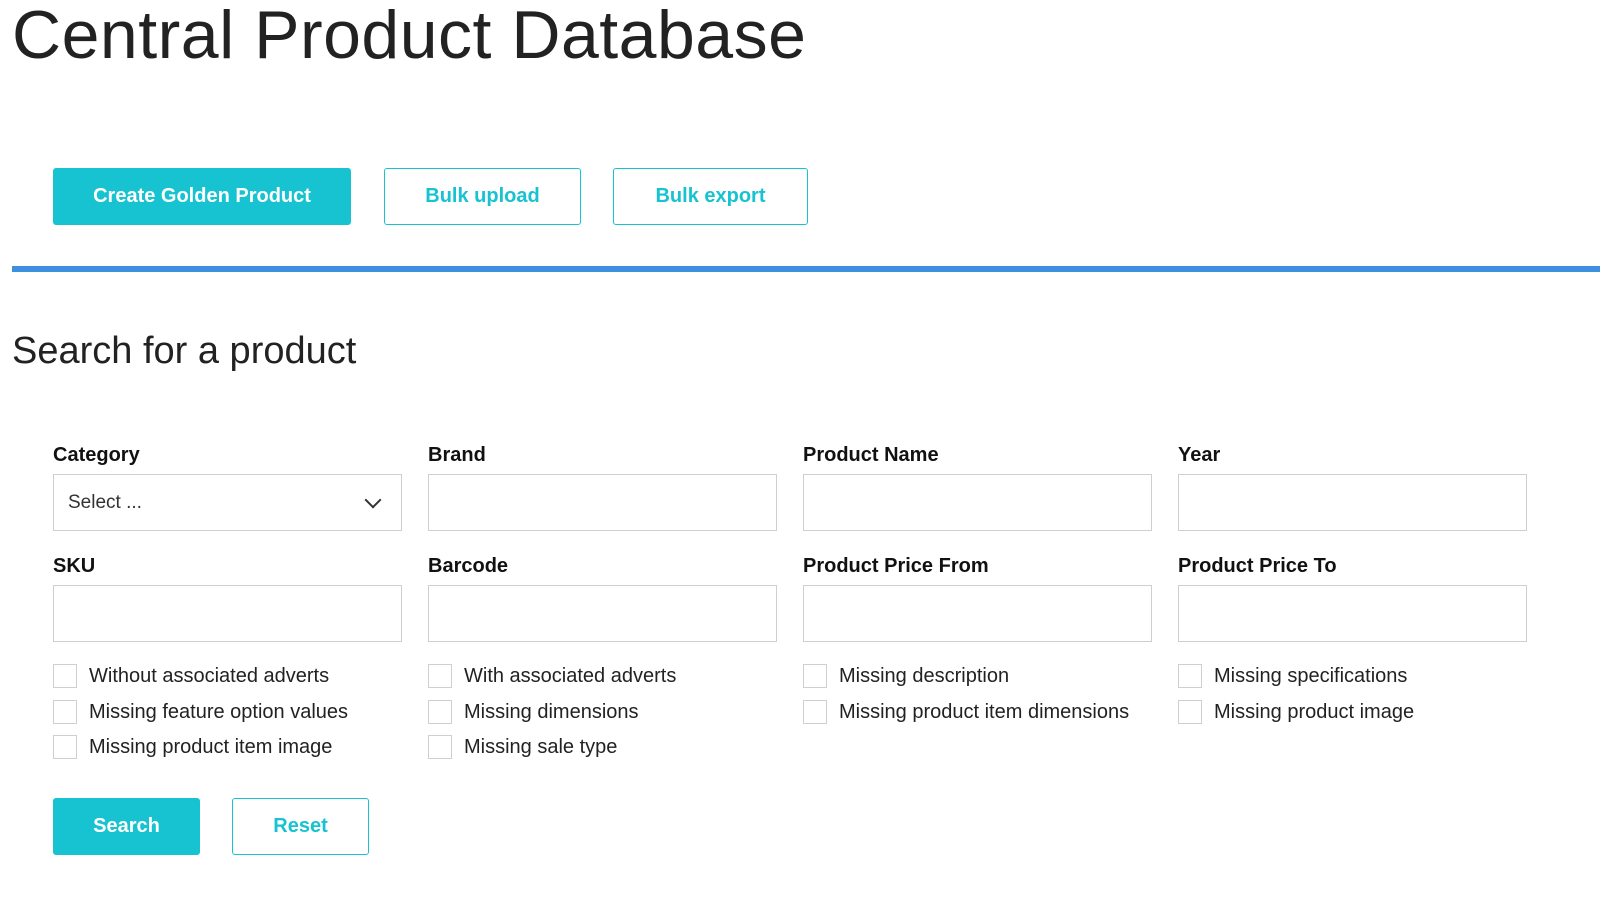  Describe the element at coordinates (373, 499) in the screenshot. I see `chevron-down-icon` at that location.